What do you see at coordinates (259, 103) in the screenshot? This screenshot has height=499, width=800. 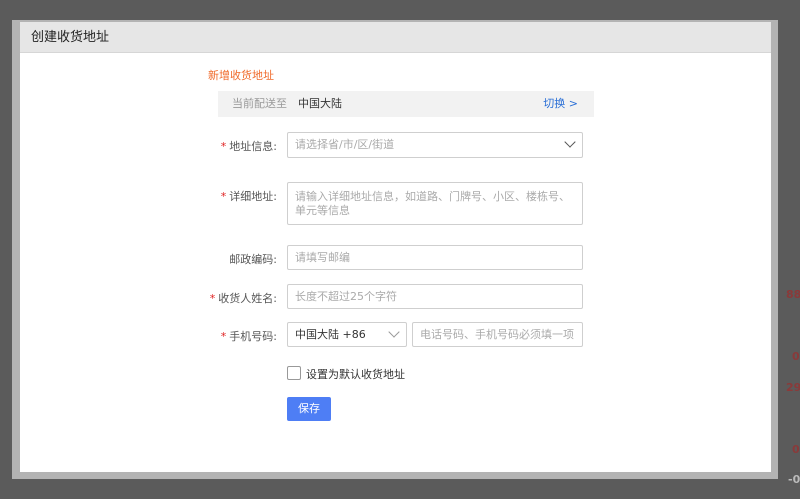 I see `delivery-label: 当前配送至` at bounding box center [259, 103].